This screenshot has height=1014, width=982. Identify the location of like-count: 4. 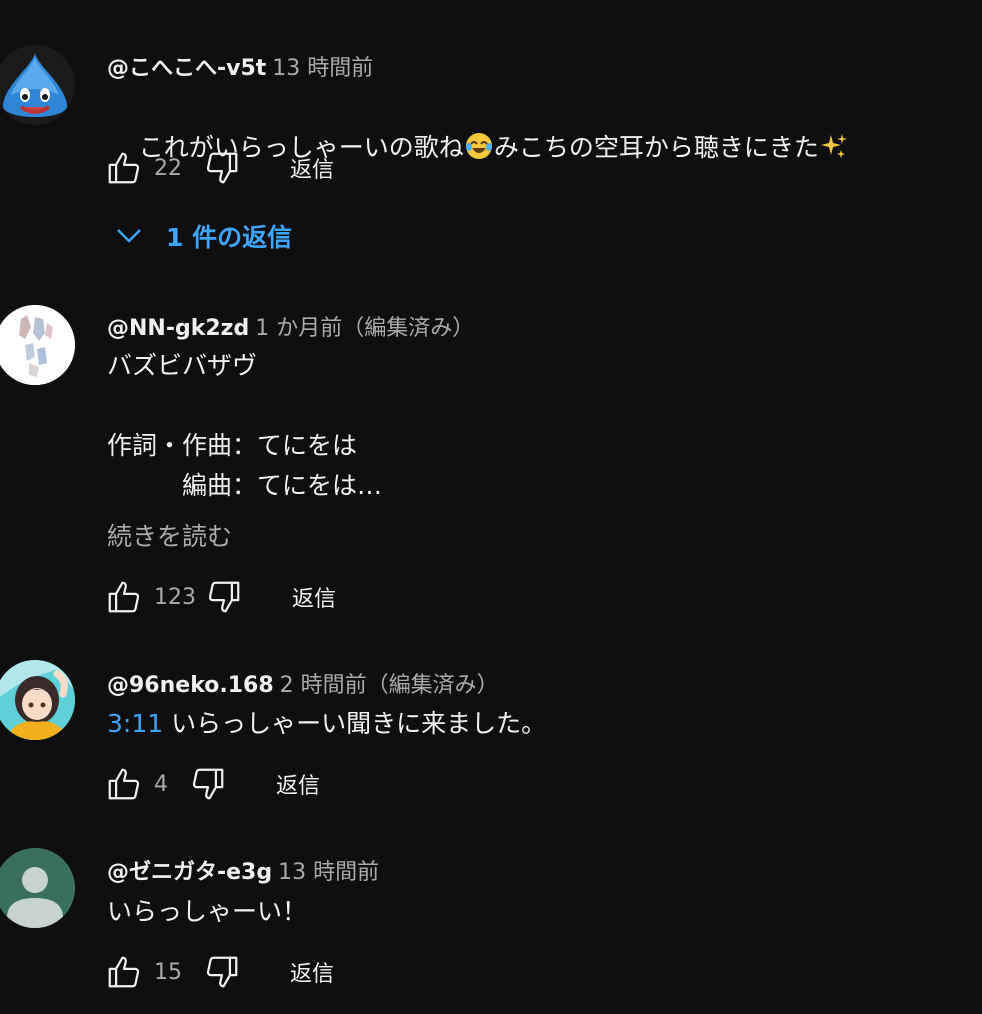
(161, 784).